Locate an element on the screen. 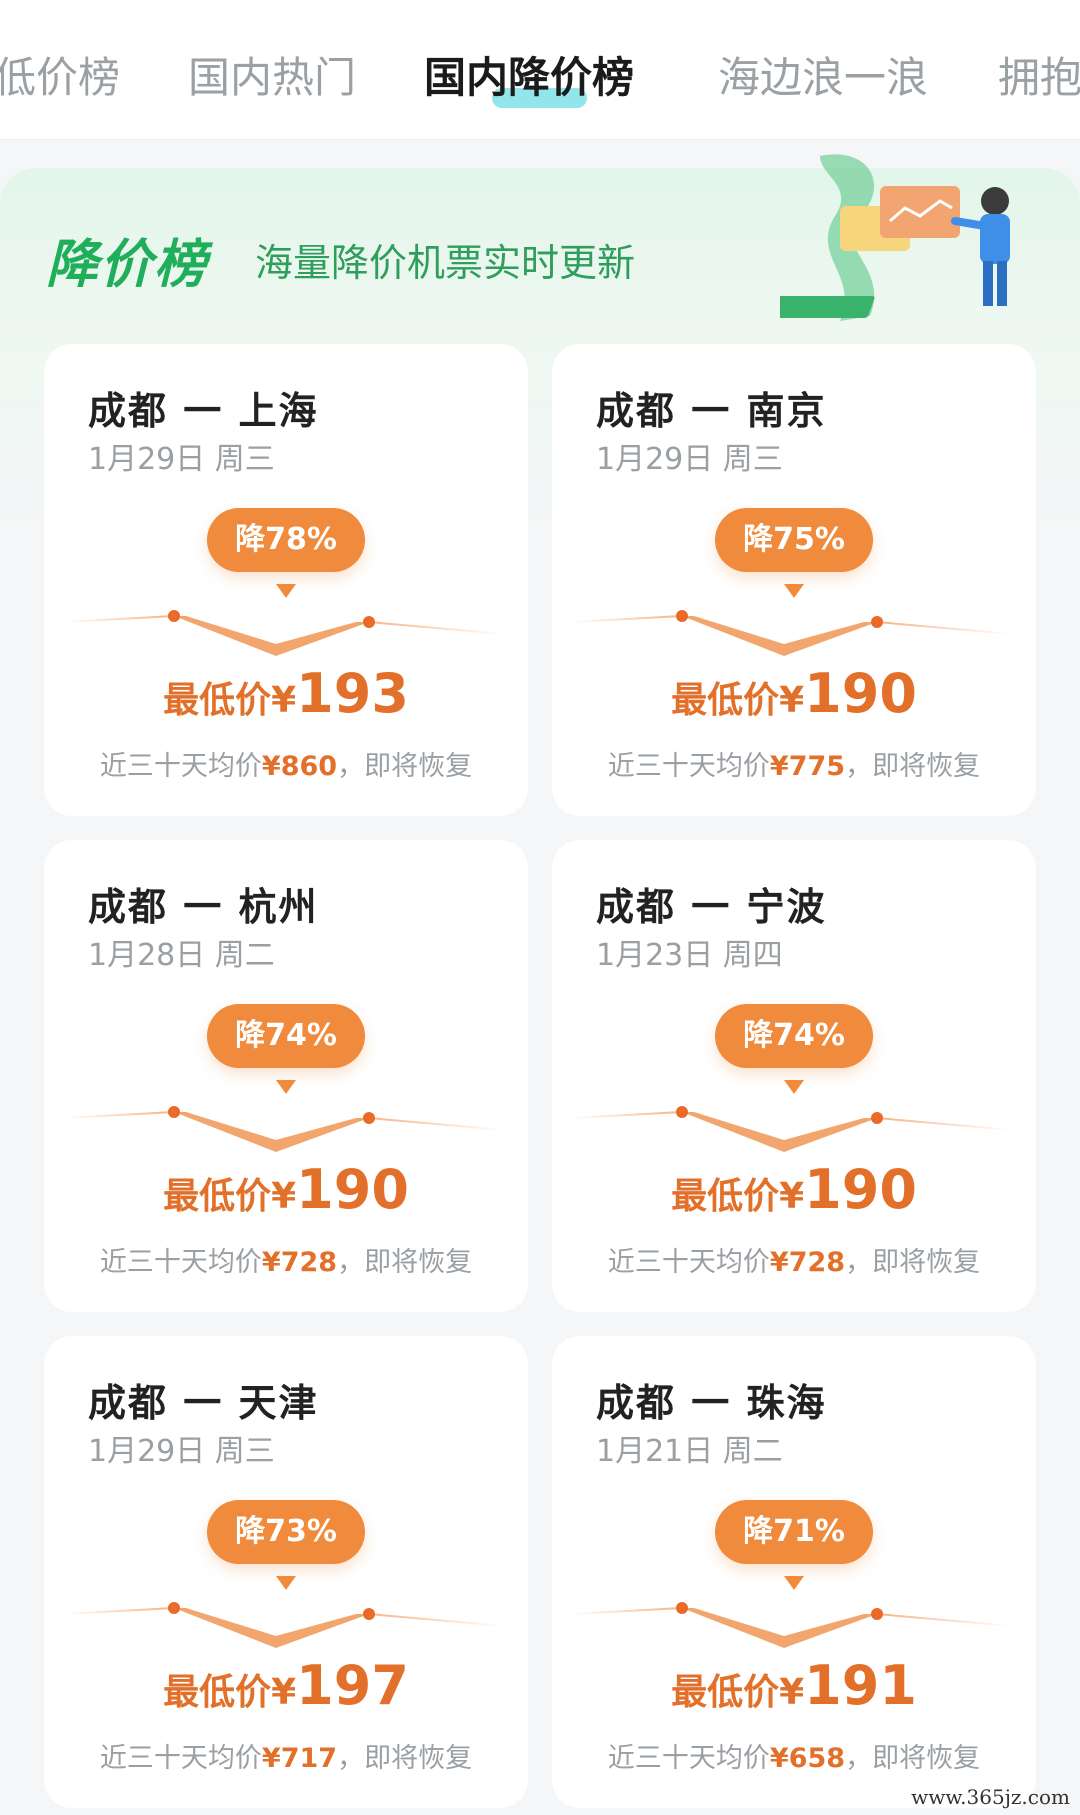 This screenshot has height=1815, width=1080. route-label: 成都 一 天津 is located at coordinates (203, 1403).